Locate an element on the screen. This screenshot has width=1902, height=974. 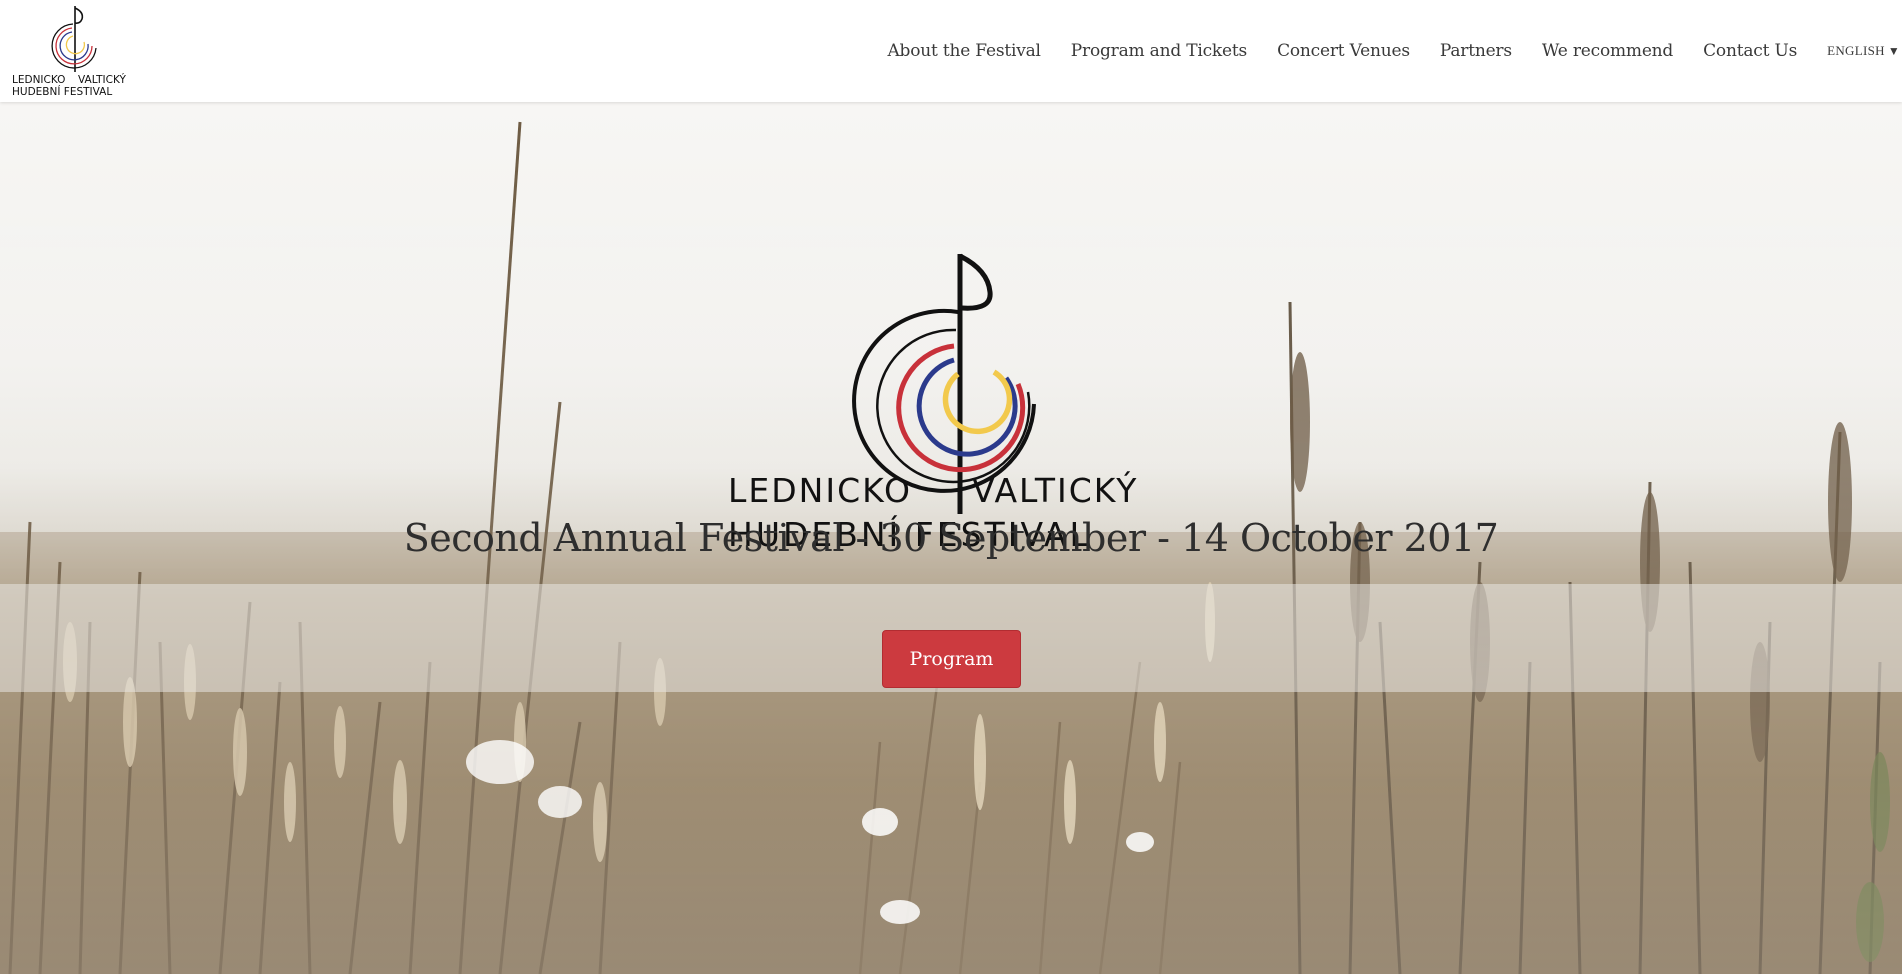
main-logo-line1-left: LEDNICKO is located at coordinates (820, 490).